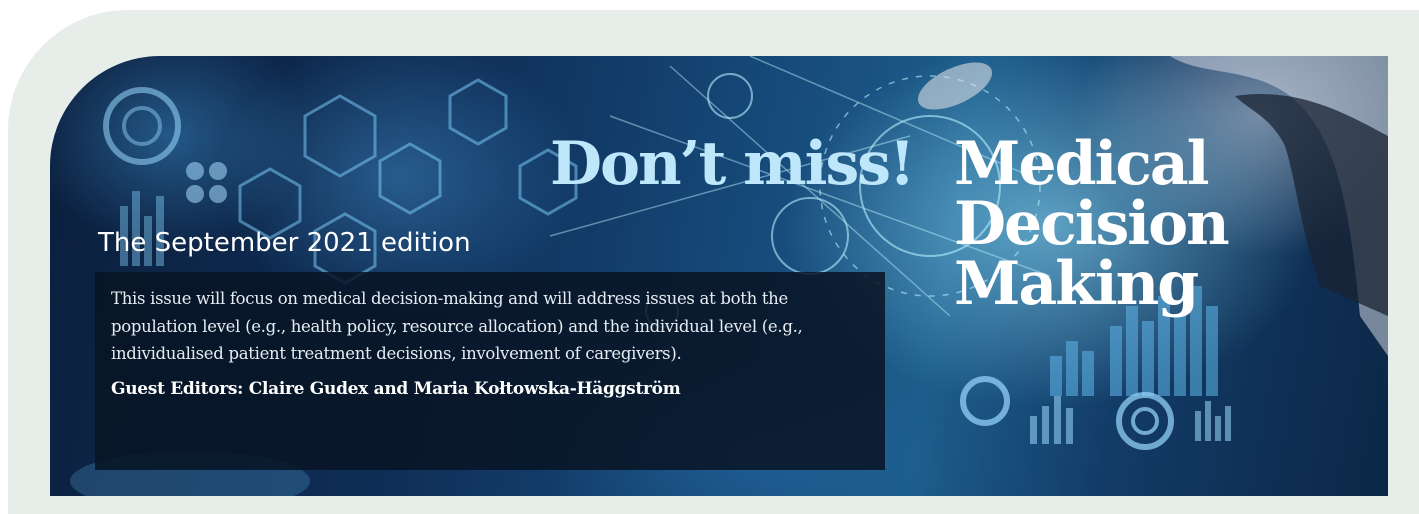 The image size is (1419, 514). Describe the element at coordinates (1076, 284) in the screenshot. I see `journal-title-line-3: Making` at that location.